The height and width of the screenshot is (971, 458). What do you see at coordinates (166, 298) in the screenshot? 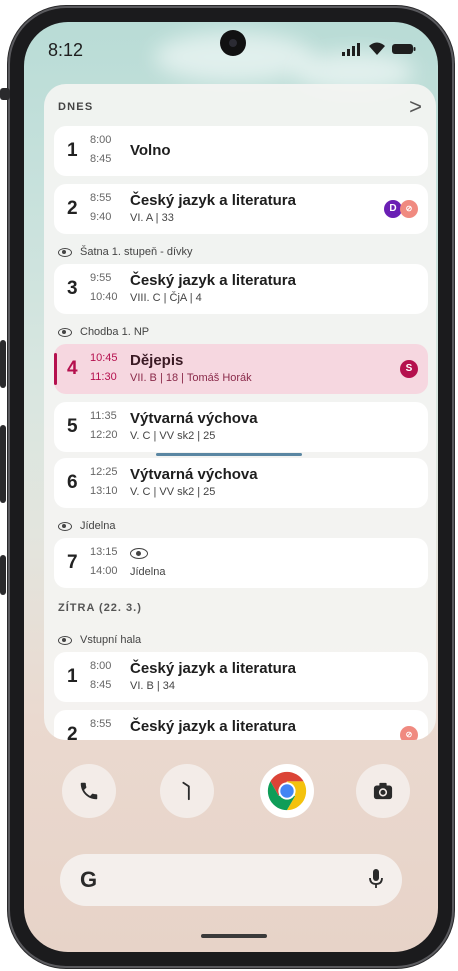
I see `lesson-detail: VIII. C | ČjA | 4` at bounding box center [166, 298].